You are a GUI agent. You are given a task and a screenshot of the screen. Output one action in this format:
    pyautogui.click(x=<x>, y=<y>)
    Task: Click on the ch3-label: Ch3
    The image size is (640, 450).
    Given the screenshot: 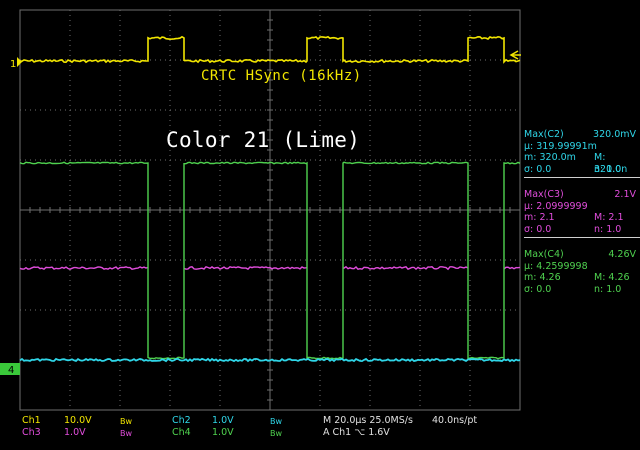 What is the action you would take?
    pyautogui.click(x=31, y=432)
    